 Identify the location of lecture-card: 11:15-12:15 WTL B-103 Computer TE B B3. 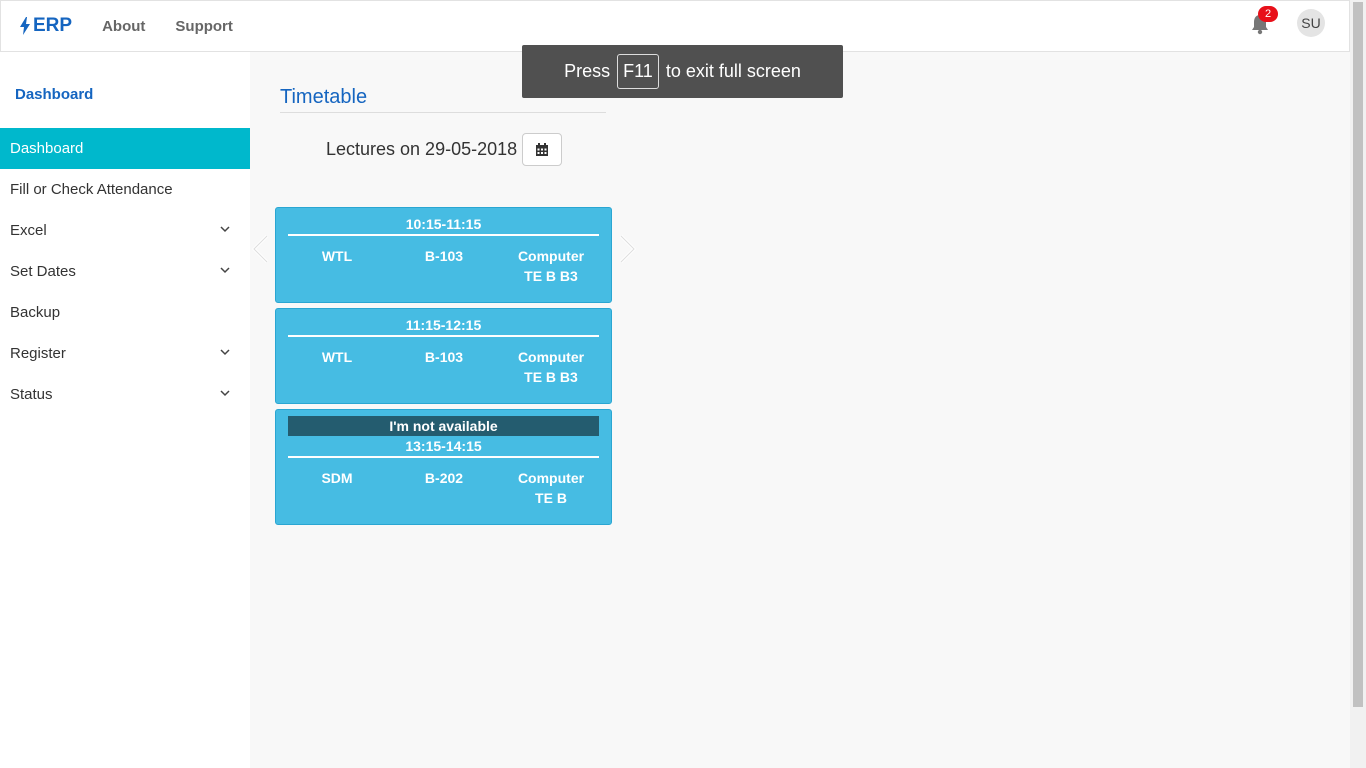
(443, 356).